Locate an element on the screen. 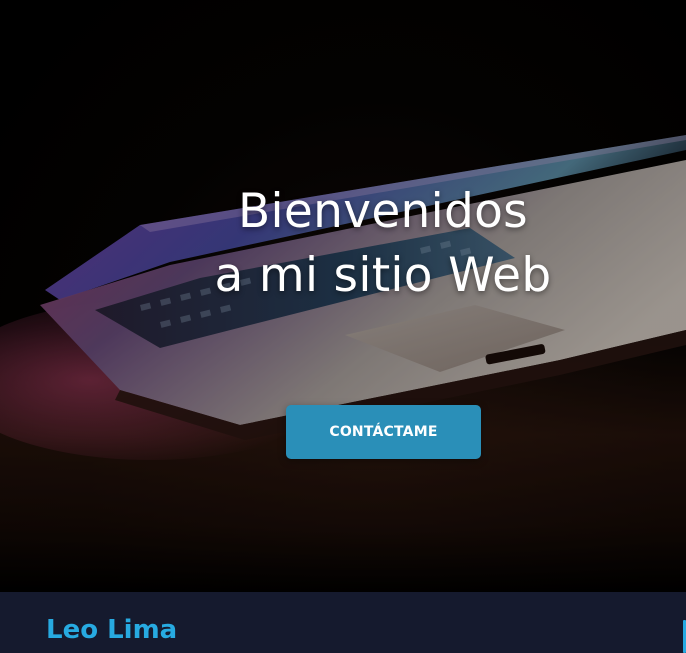 The image size is (686, 653). hero-title-line1: Bienvenidos is located at coordinates (383, 211).